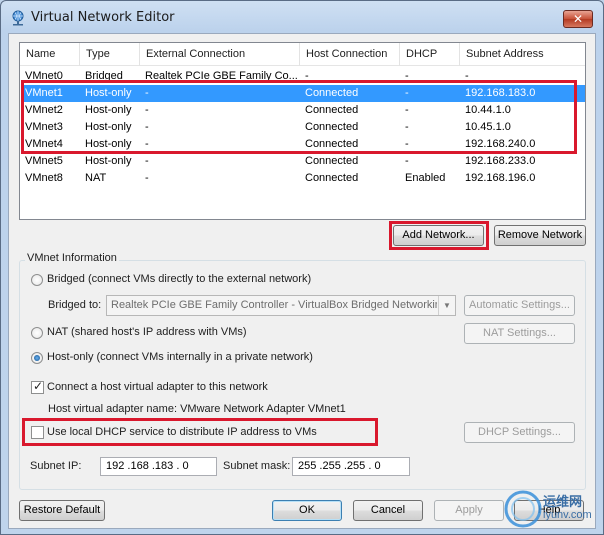 Image resolution: width=604 pixels, height=535 pixels. I want to click on table-row: VMnet8 NAT - Connected Enabled 192.168.196.0, so click(303, 178).